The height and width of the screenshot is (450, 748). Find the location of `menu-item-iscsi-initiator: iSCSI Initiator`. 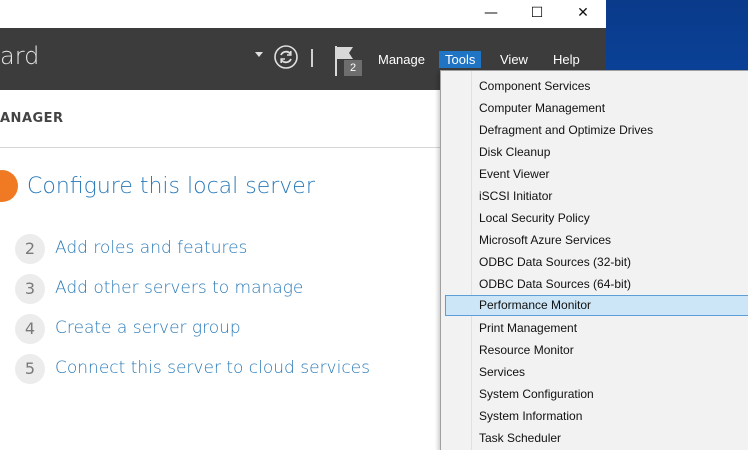

menu-item-iscsi-initiator: iSCSI Initiator is located at coordinates (596, 196).